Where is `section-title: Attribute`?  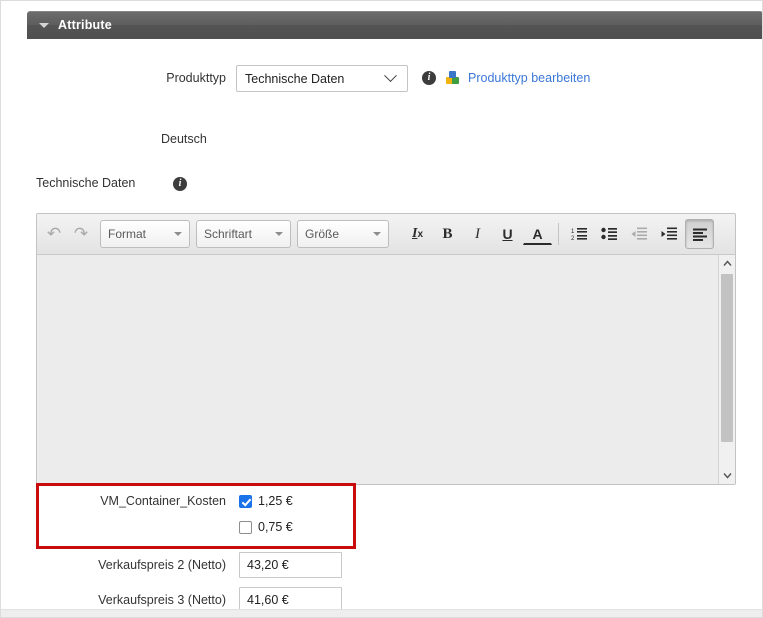 section-title: Attribute is located at coordinates (85, 25).